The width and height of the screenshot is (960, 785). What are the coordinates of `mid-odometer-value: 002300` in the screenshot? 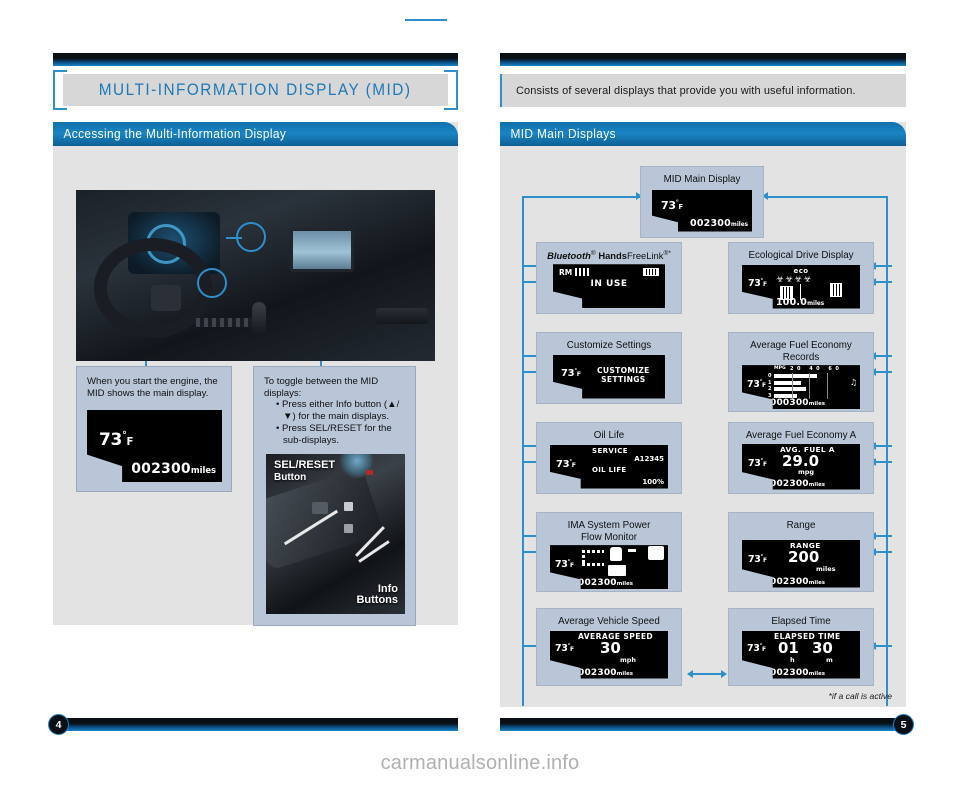 It's located at (161, 469).